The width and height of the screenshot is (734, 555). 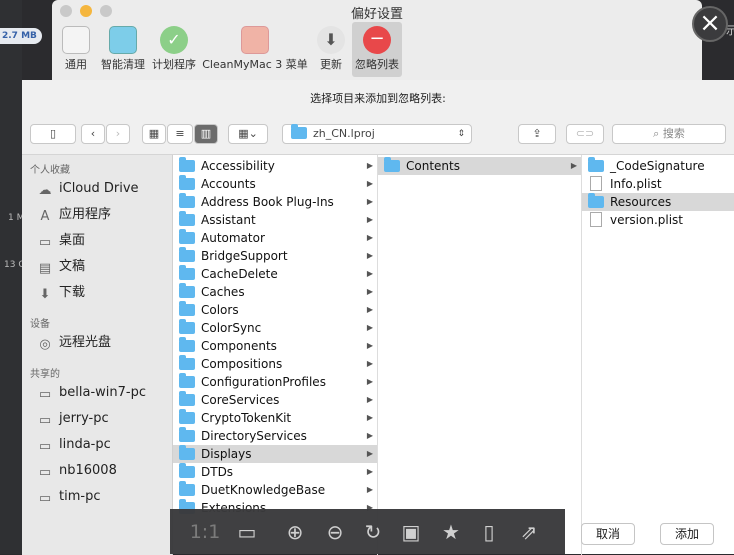 What do you see at coordinates (479, 166) in the screenshot?
I see `folder-row: Contents ▶` at bounding box center [479, 166].